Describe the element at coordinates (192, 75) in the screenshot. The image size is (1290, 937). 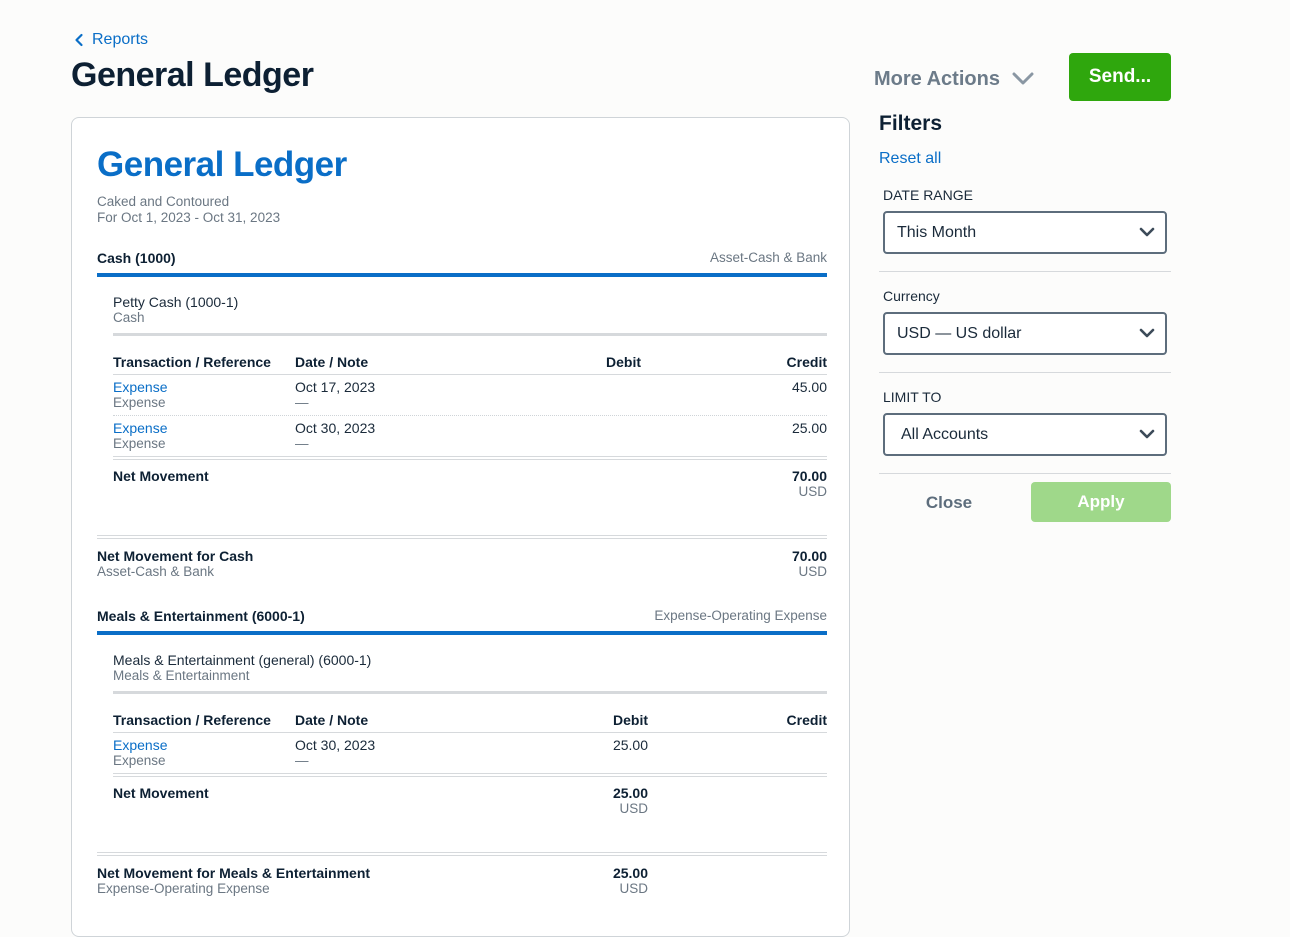
I see `page-title: General Ledger` at that location.